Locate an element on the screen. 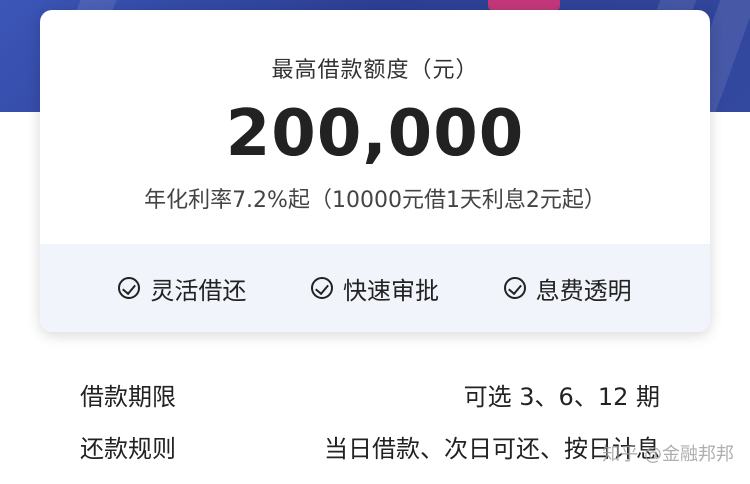  feature-fast-approval: 快速审批 is located at coordinates (374, 288).